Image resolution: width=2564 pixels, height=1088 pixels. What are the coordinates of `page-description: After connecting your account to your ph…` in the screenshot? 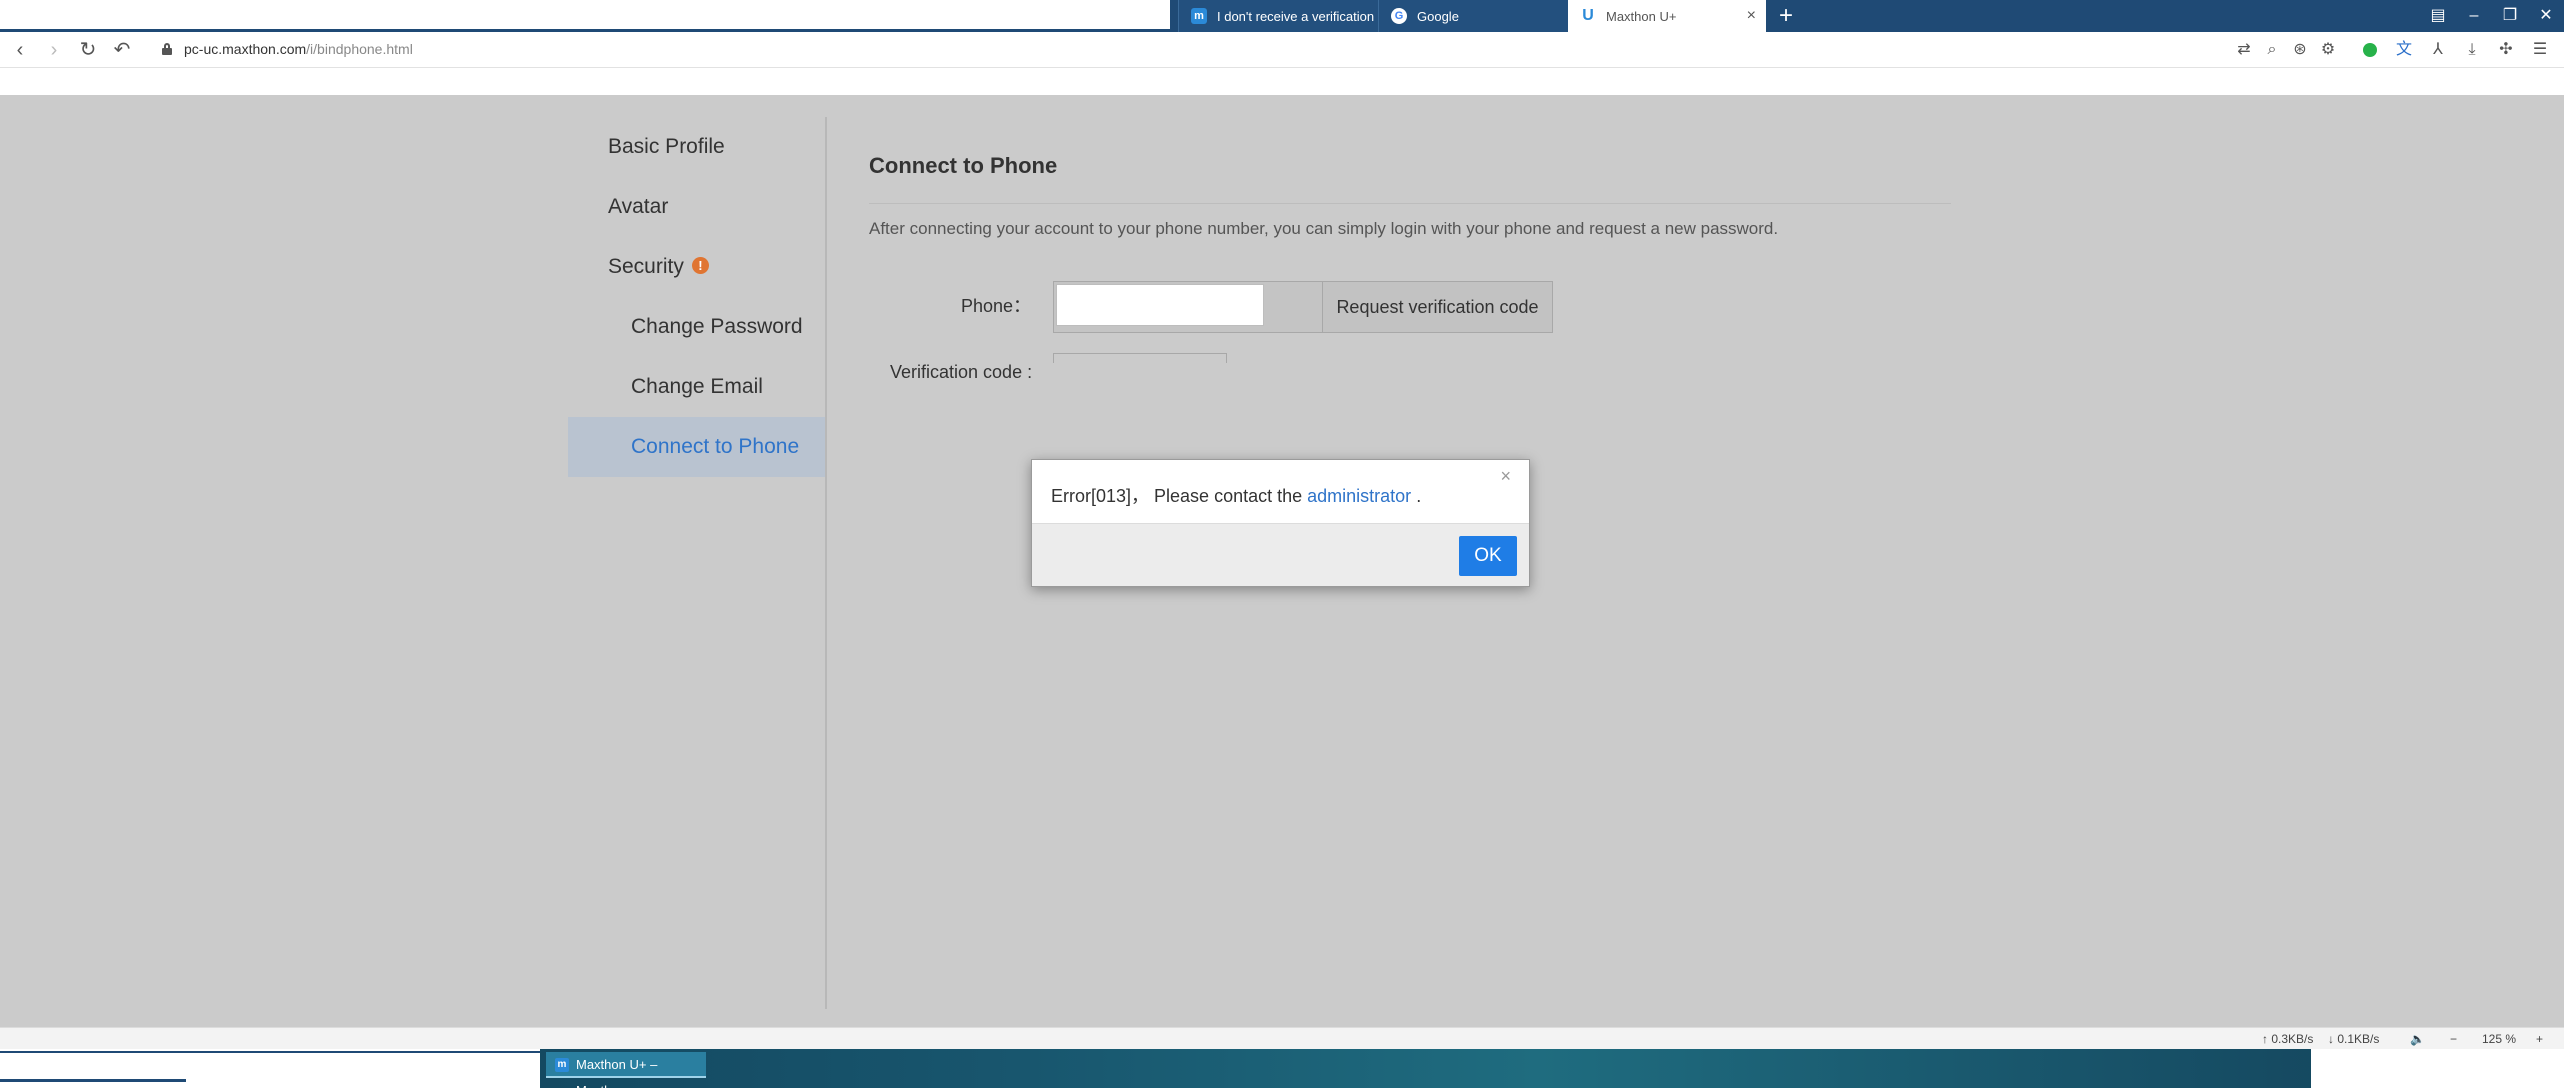 It's located at (1324, 228).